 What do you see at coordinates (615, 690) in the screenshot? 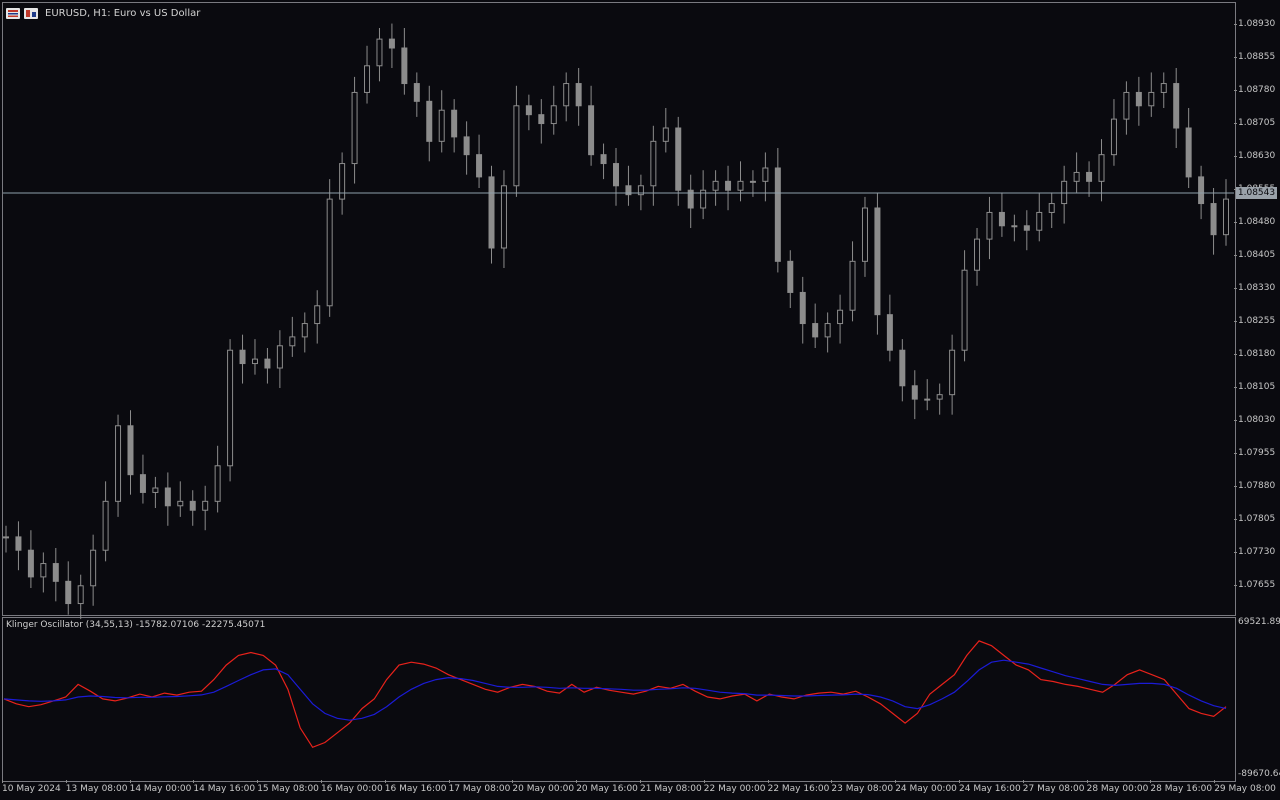
I see `klinger-signal-line` at bounding box center [615, 690].